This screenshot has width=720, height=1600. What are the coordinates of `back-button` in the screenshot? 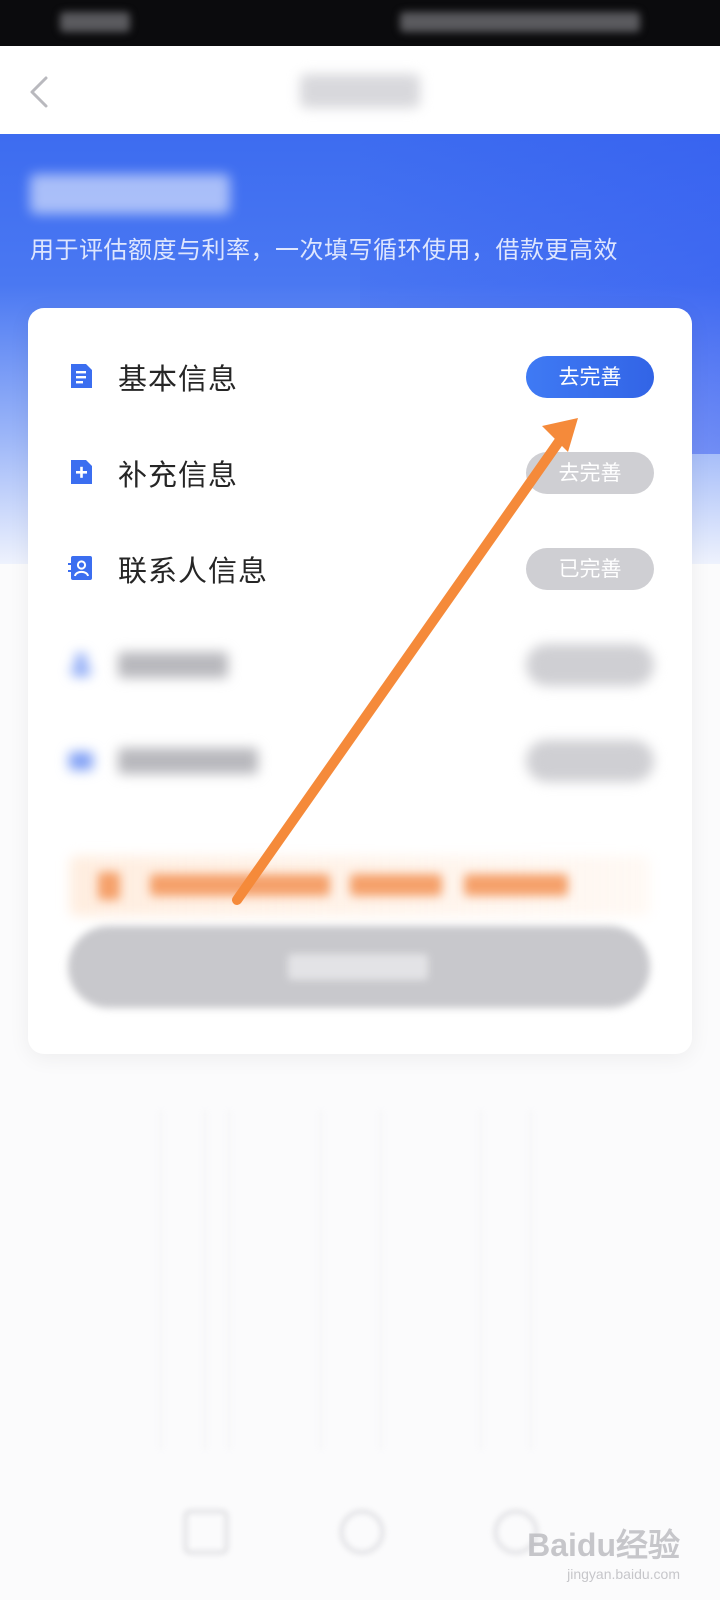 It's located at (40, 92).